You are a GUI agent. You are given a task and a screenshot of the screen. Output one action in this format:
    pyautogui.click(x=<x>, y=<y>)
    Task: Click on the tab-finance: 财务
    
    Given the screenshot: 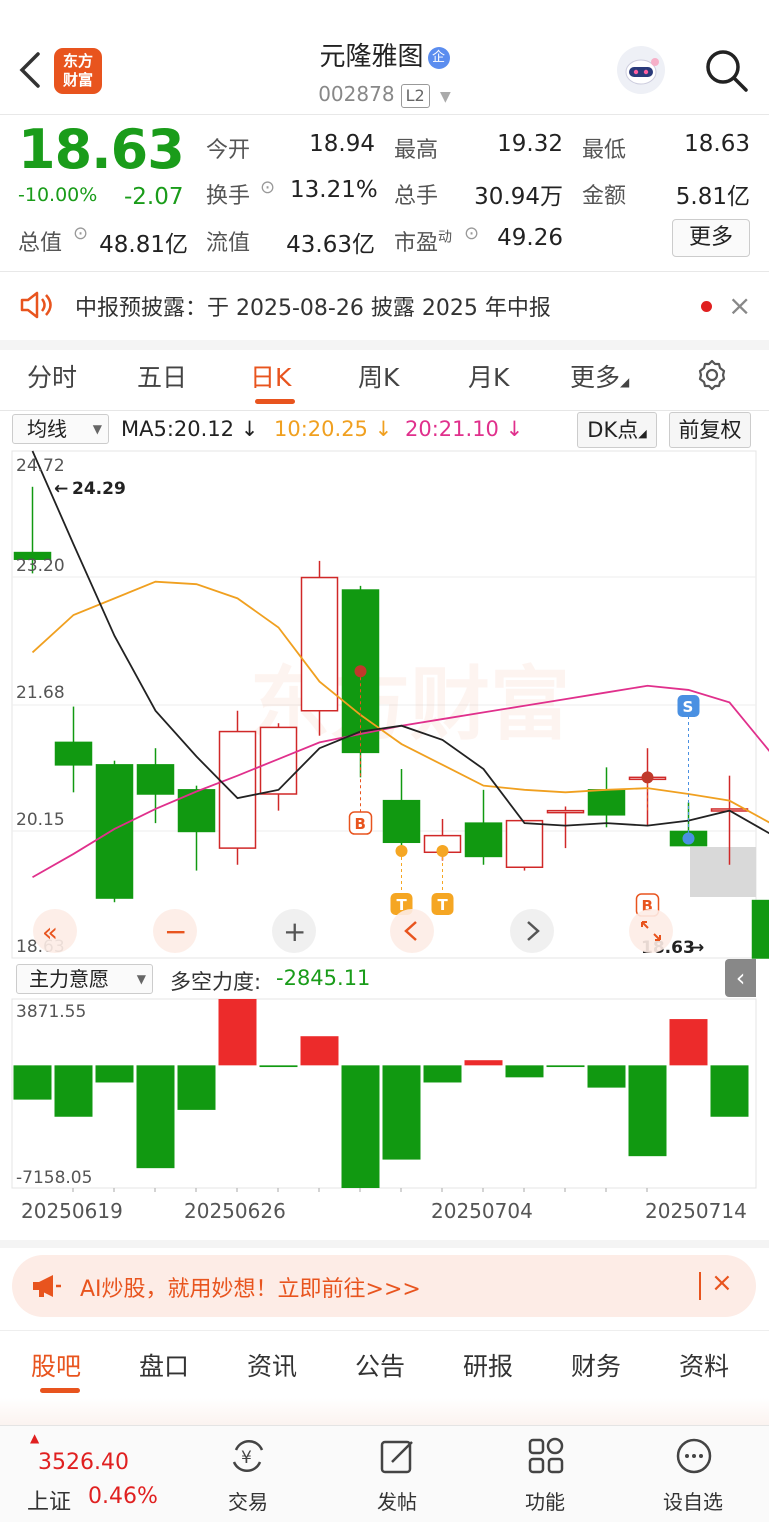 What is the action you would take?
    pyautogui.click(x=596, y=1365)
    